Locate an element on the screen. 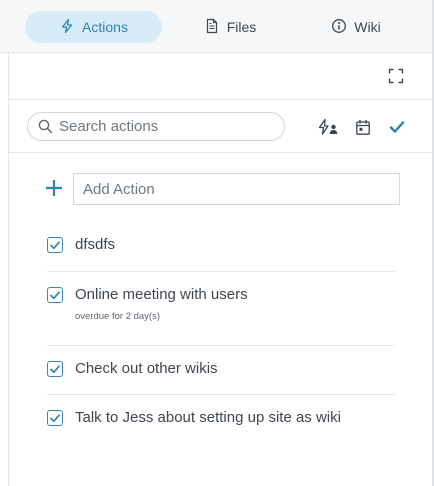  tab-bar: Actions Files Wiki is located at coordinates (216, 26).